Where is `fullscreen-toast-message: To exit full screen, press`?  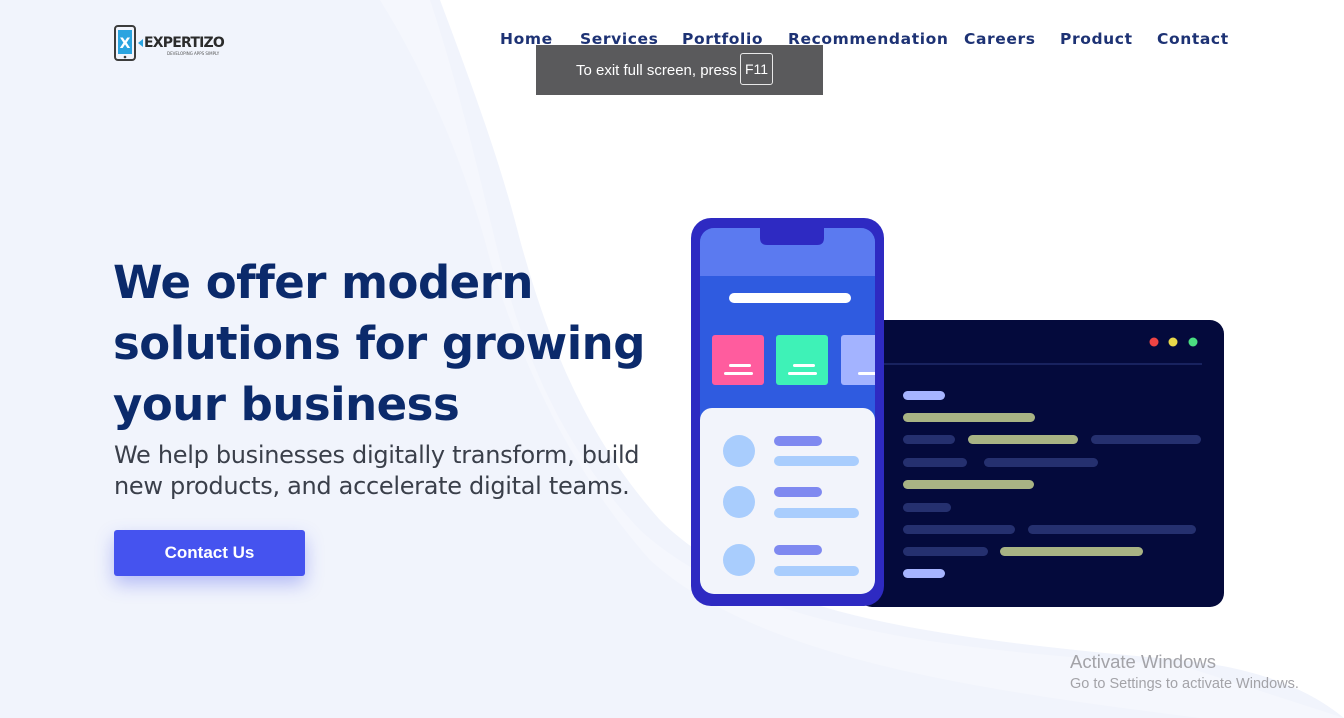
fullscreen-toast-message: To exit full screen, press is located at coordinates (656, 70).